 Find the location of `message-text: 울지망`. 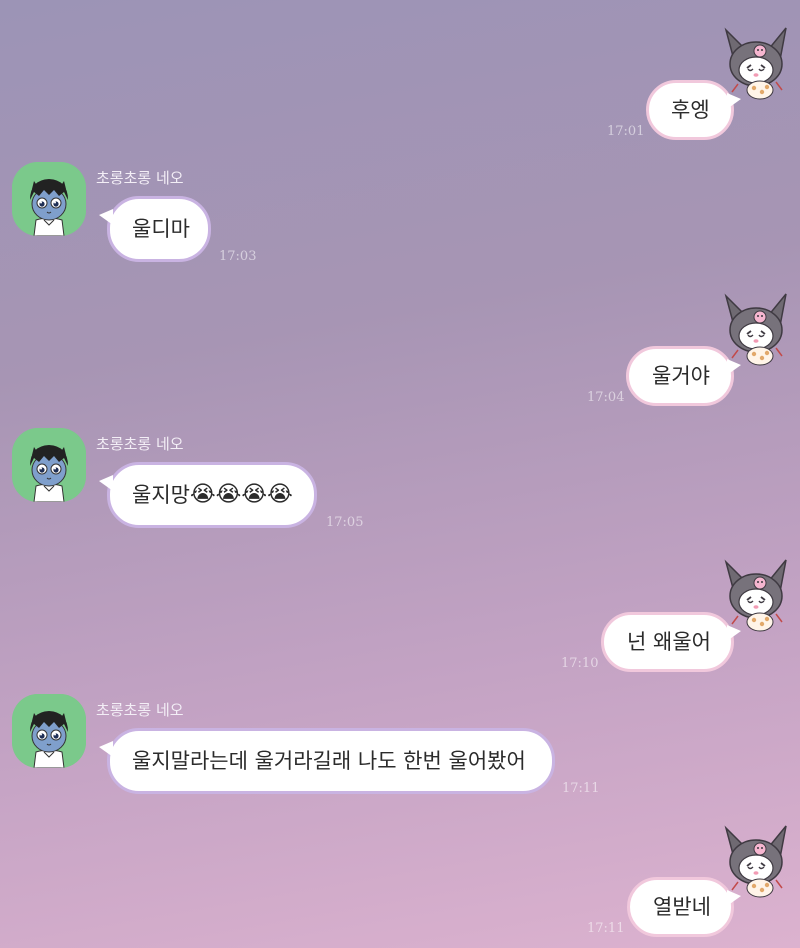

message-text: 울지망 is located at coordinates (161, 494).